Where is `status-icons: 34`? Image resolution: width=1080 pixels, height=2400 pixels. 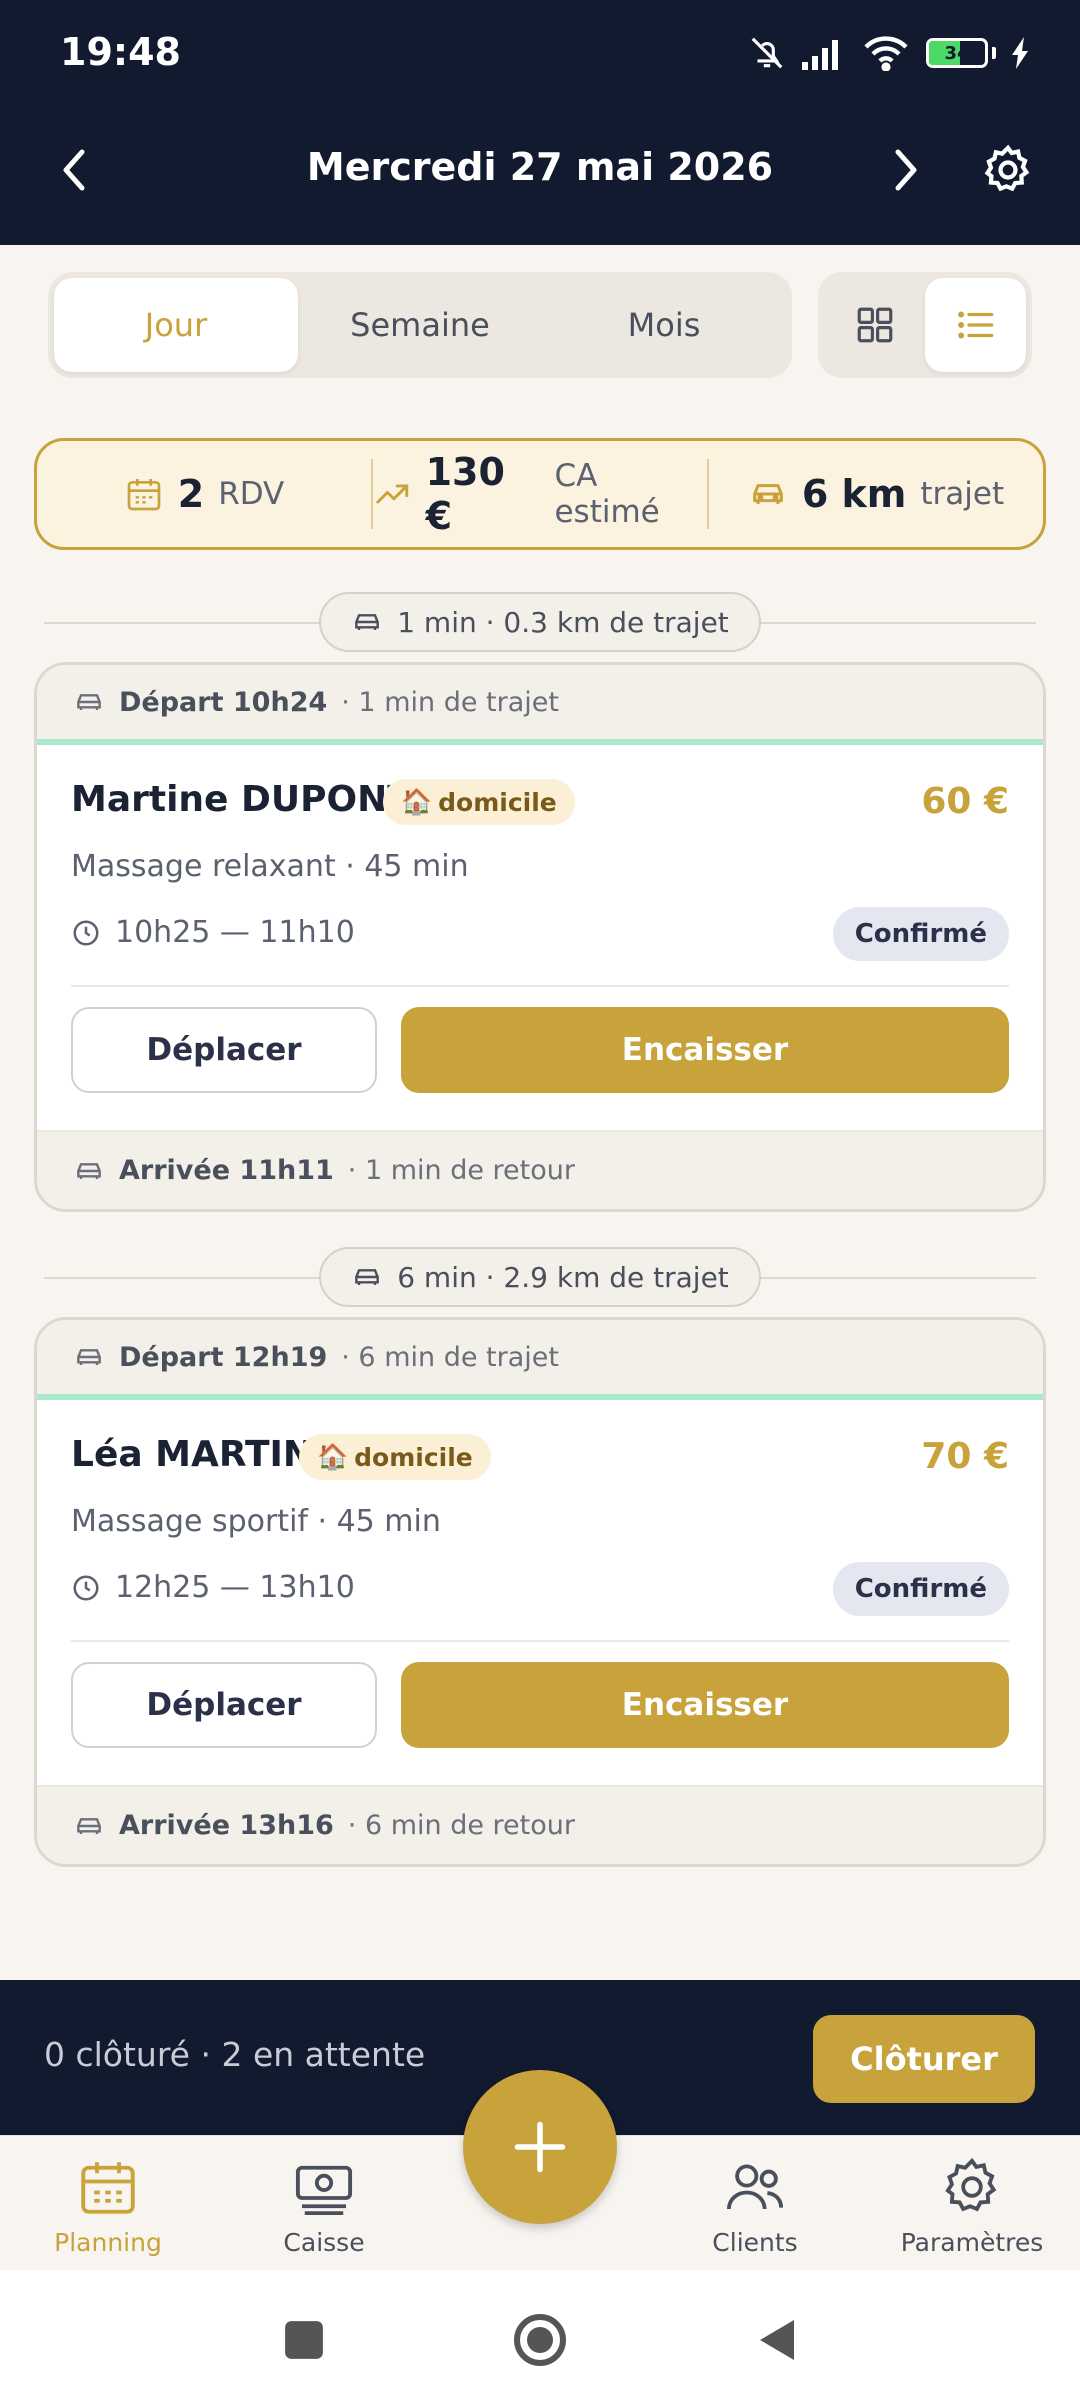 status-icons: 34 is located at coordinates (889, 53).